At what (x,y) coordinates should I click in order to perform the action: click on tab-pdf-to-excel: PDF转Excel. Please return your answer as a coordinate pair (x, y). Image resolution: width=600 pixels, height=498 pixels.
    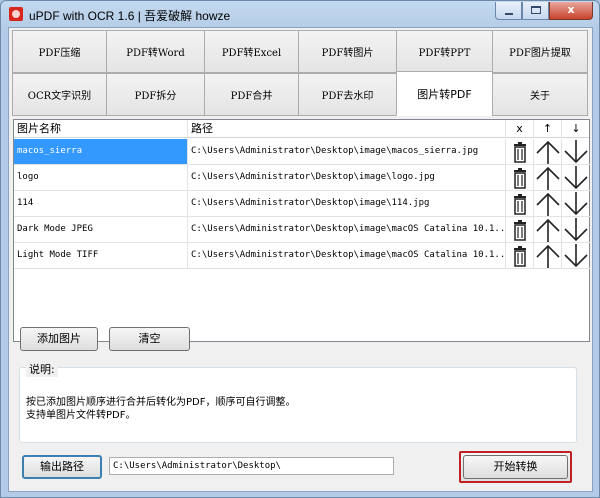
    Looking at the image, I should click on (251, 51).